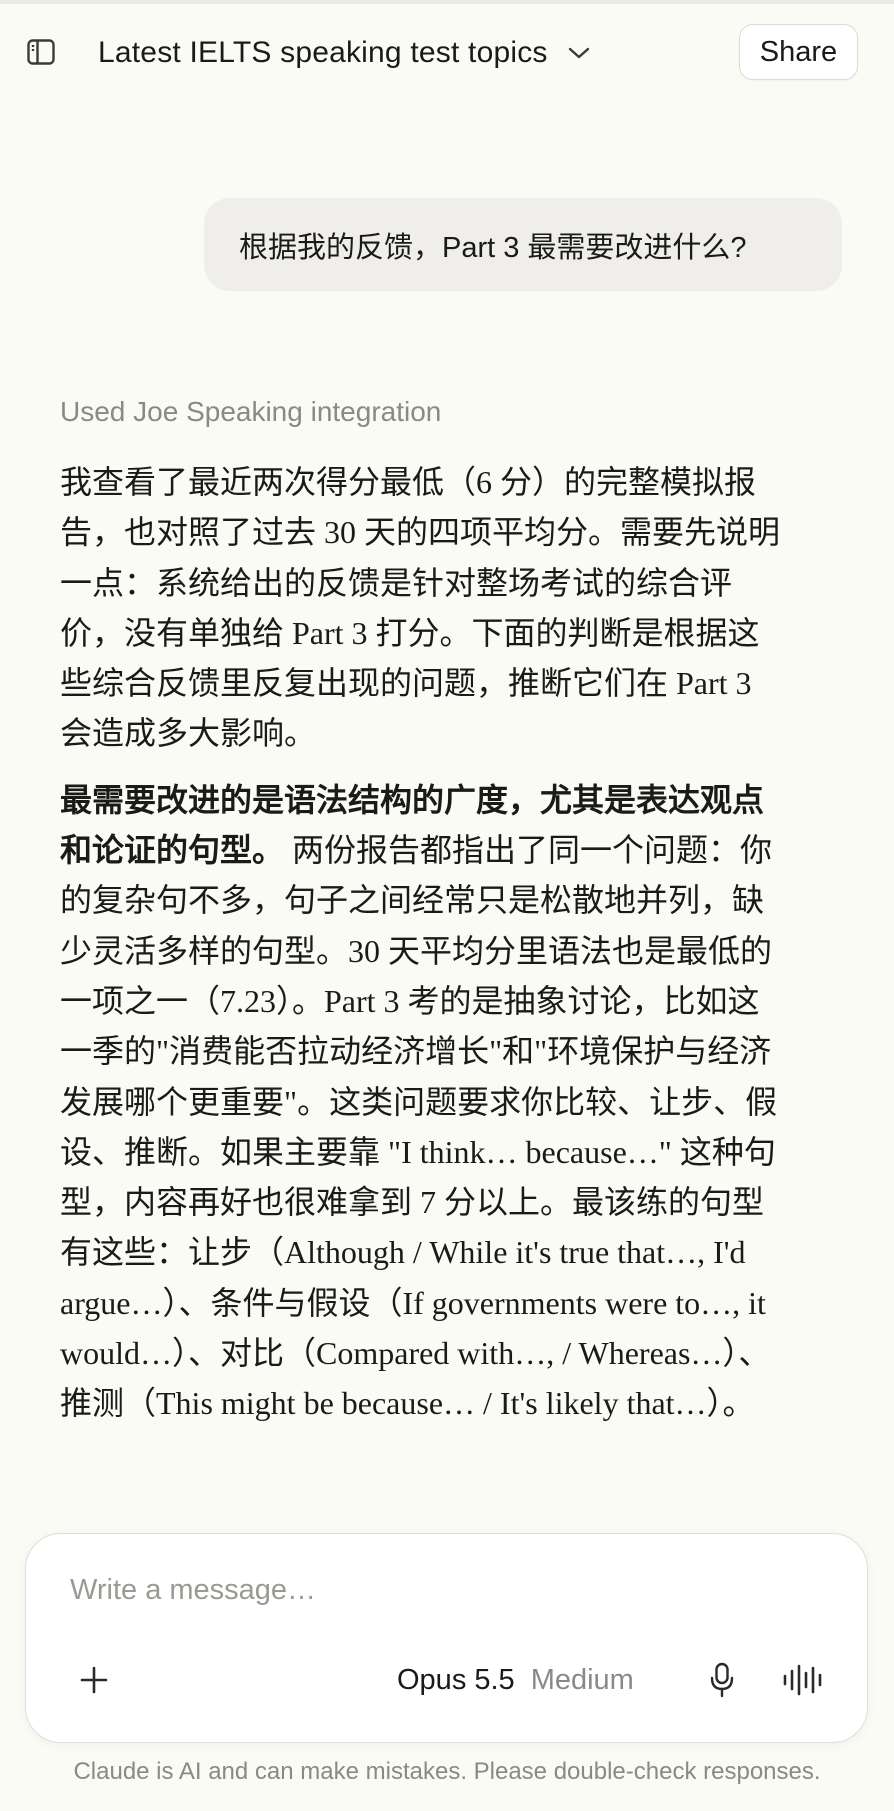  What do you see at coordinates (446, 1638) in the screenshot?
I see `message-composer: Opus 5.5 Medium` at bounding box center [446, 1638].